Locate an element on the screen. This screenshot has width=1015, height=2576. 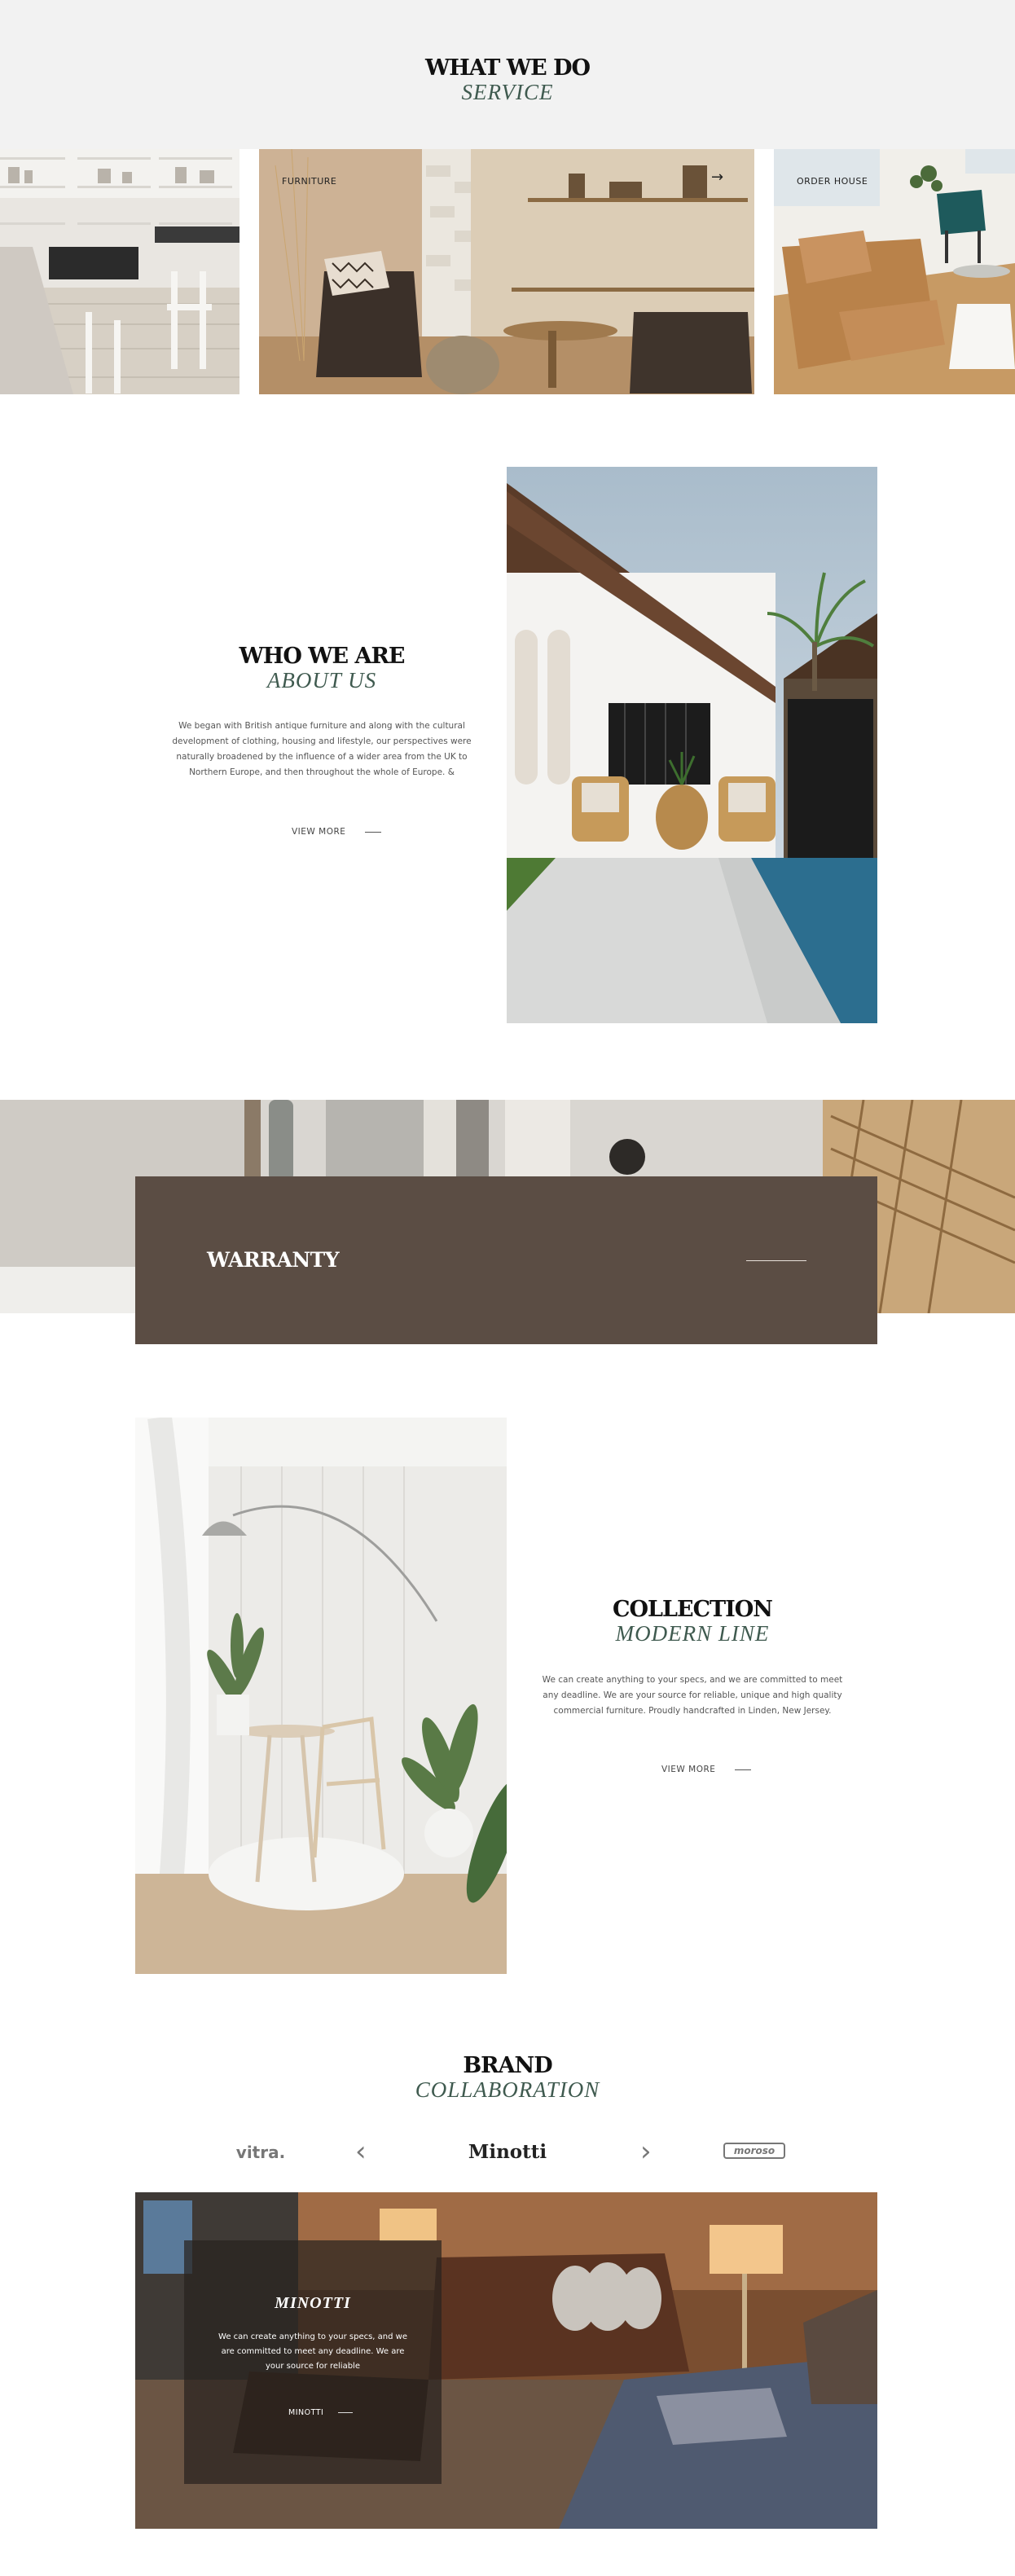
service-tile-furniture: FURNITURE → is located at coordinates (507, 271).